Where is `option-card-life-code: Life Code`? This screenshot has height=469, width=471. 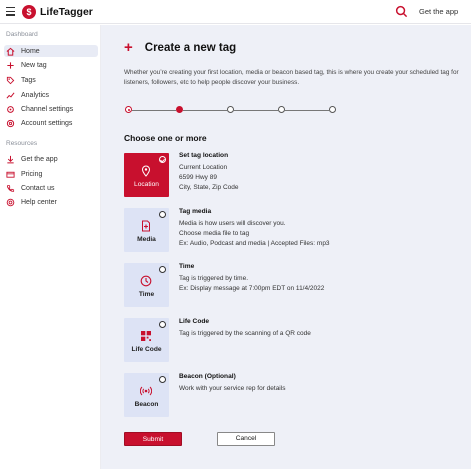 option-card-life-code: Life Code is located at coordinates (146, 340).